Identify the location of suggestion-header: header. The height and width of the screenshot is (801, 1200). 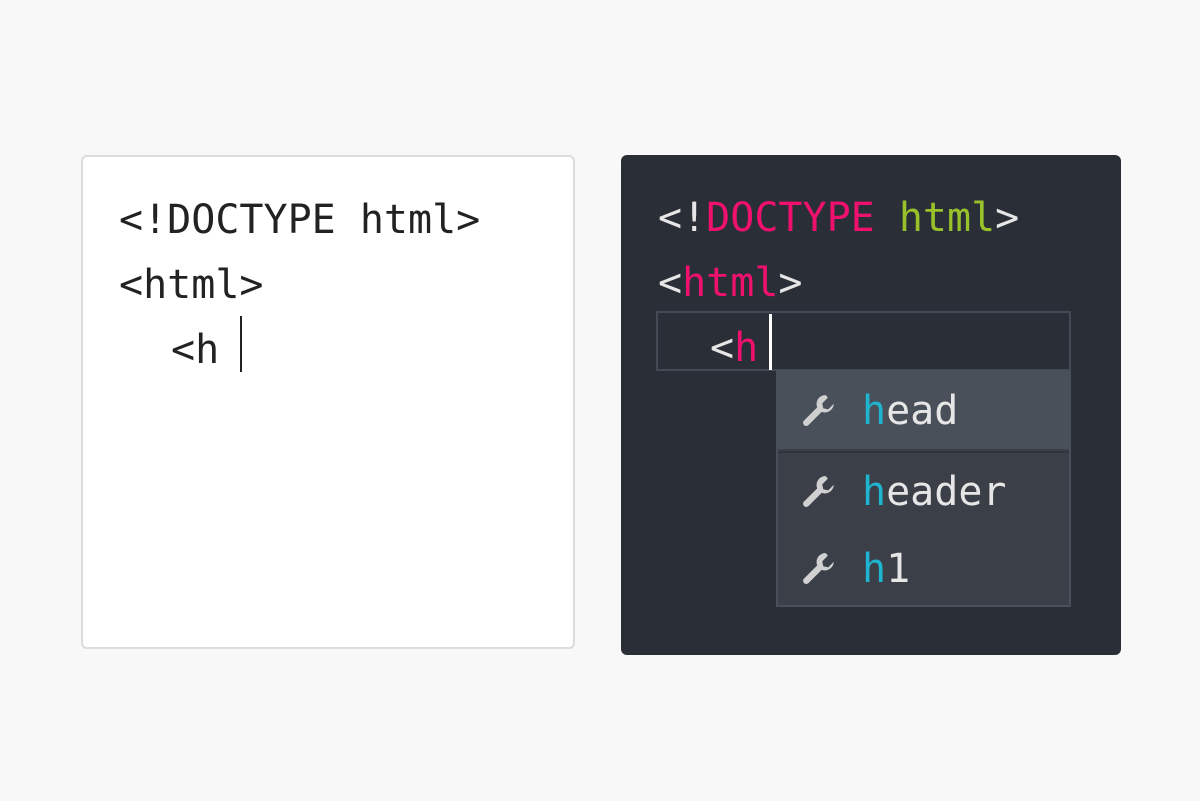
(923, 490).